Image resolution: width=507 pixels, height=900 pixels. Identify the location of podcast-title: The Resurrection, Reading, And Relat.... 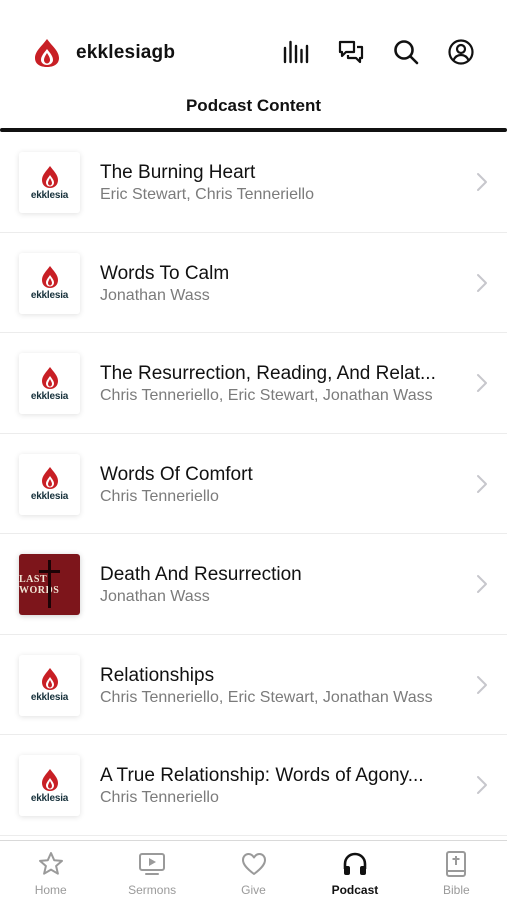
(268, 373).